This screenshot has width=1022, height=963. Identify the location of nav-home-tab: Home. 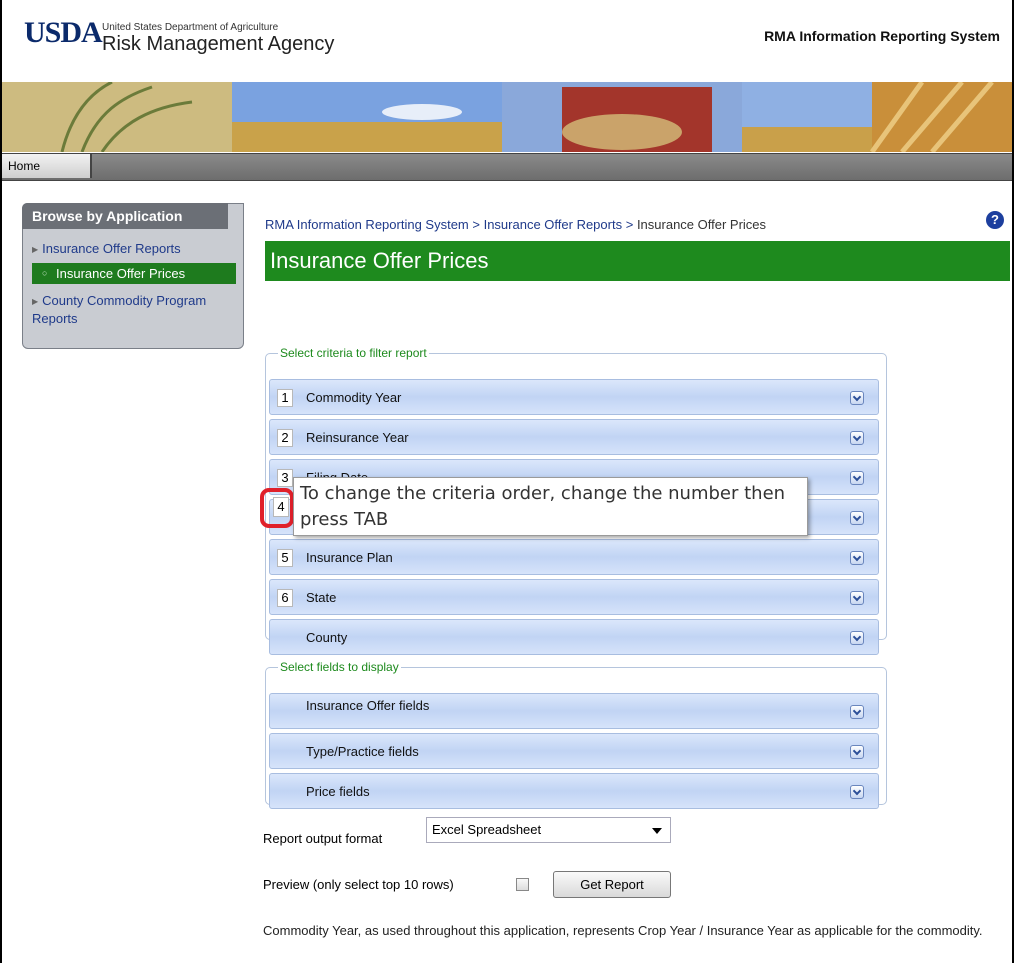
(47, 166).